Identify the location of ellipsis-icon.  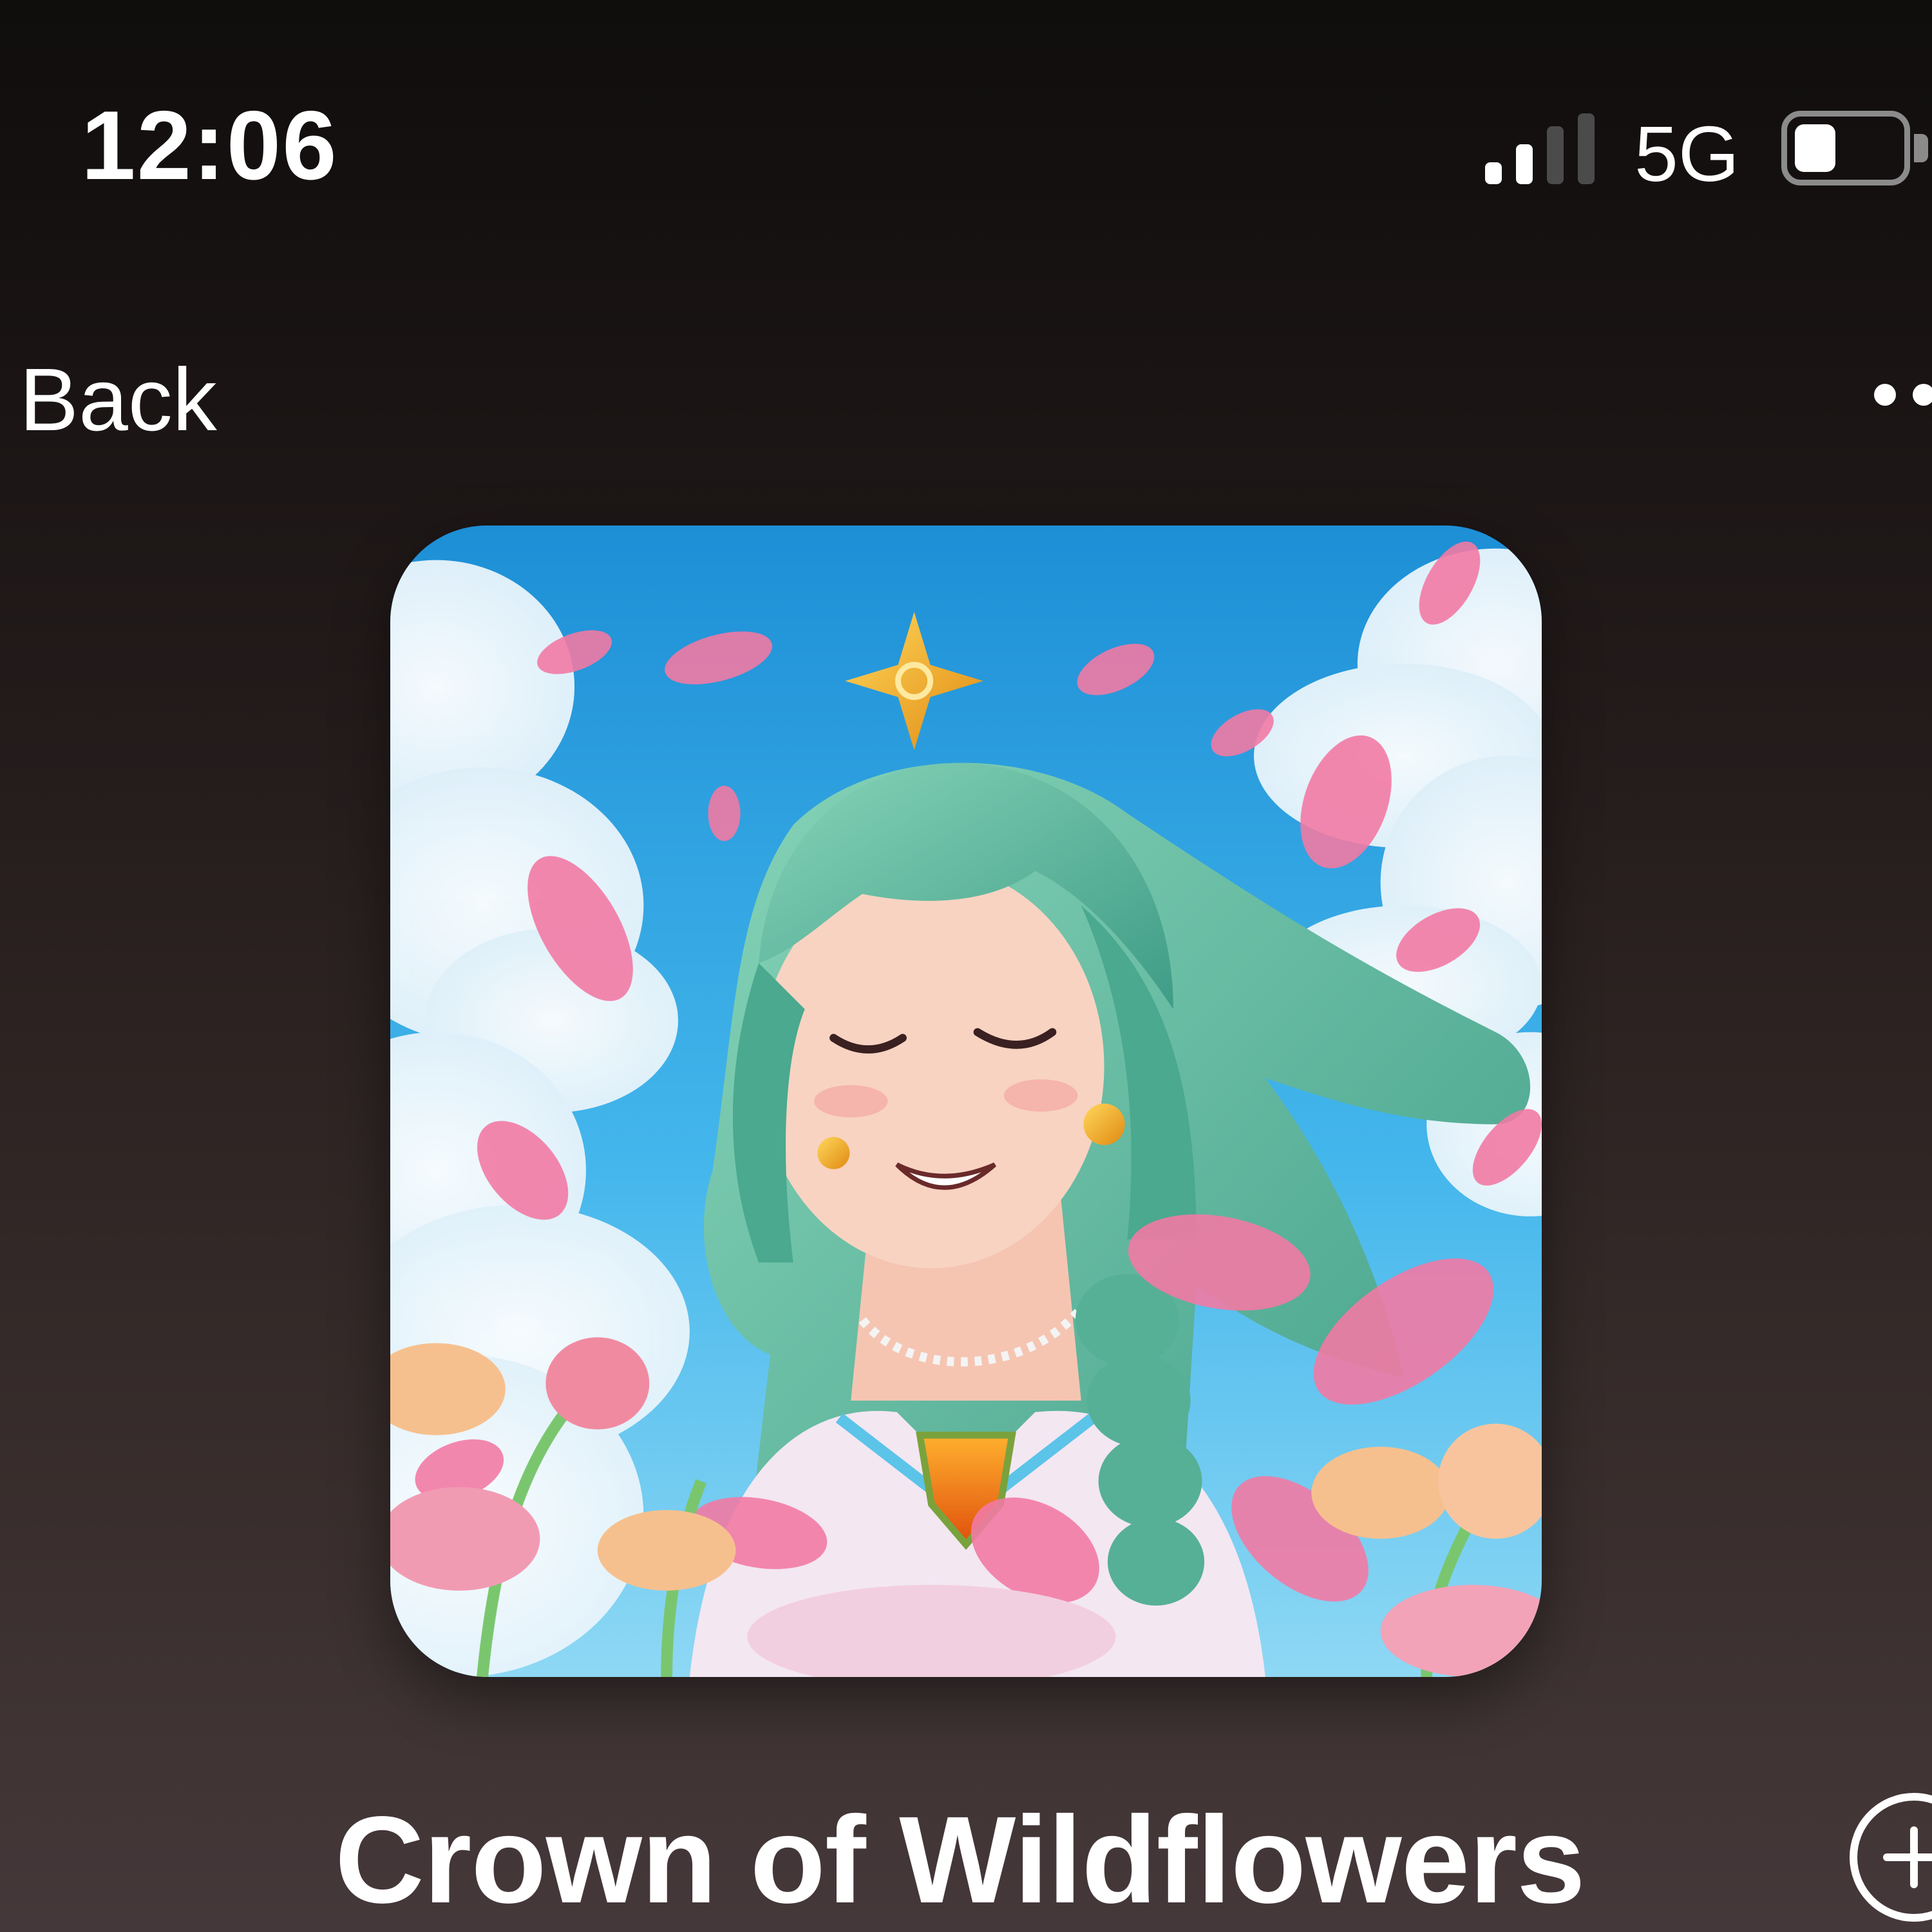
(1900, 397).